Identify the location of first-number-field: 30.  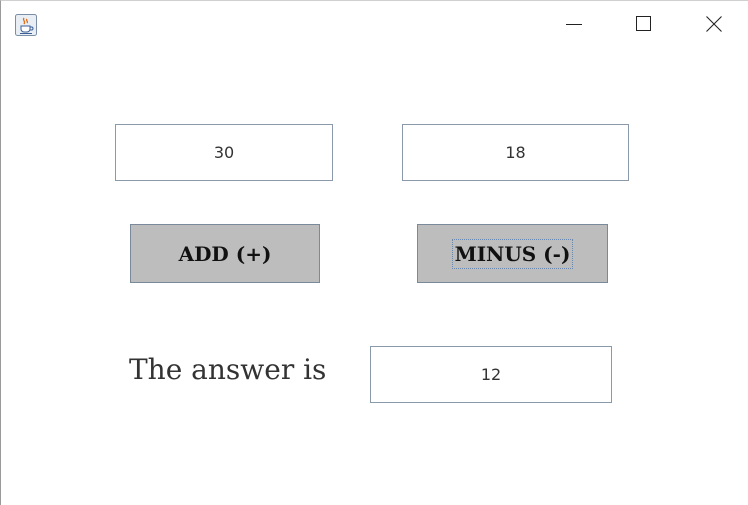
(224, 152).